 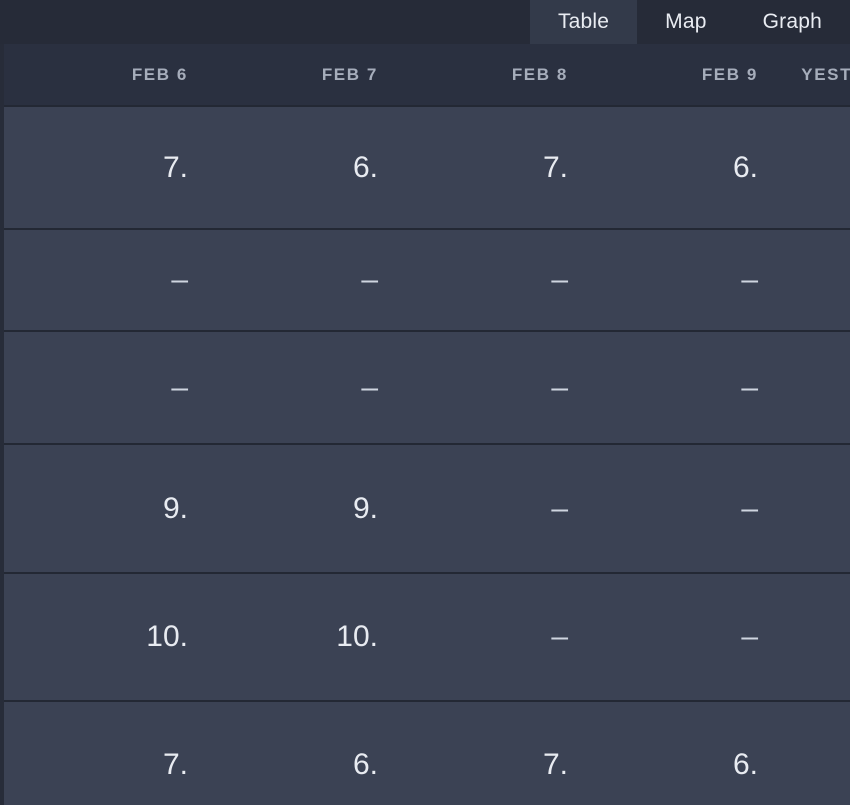 I want to click on table-row: – – – – 3., so click(x=425, y=280).